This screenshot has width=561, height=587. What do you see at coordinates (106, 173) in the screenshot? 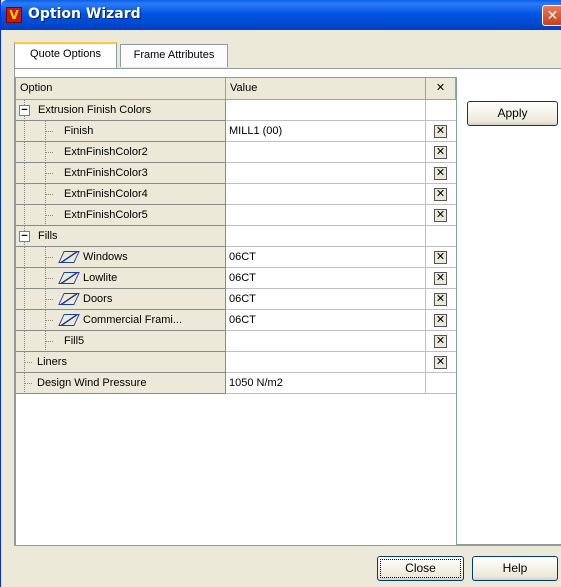
I see `option-label: ExtnFinishColor3` at bounding box center [106, 173].